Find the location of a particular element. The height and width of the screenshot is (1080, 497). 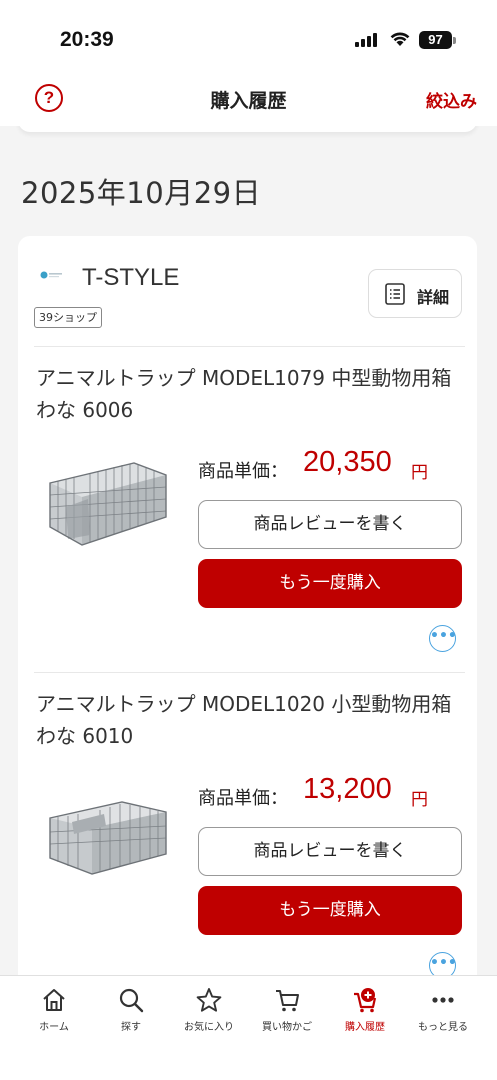

battery-indicator: 97 is located at coordinates (435, 40).